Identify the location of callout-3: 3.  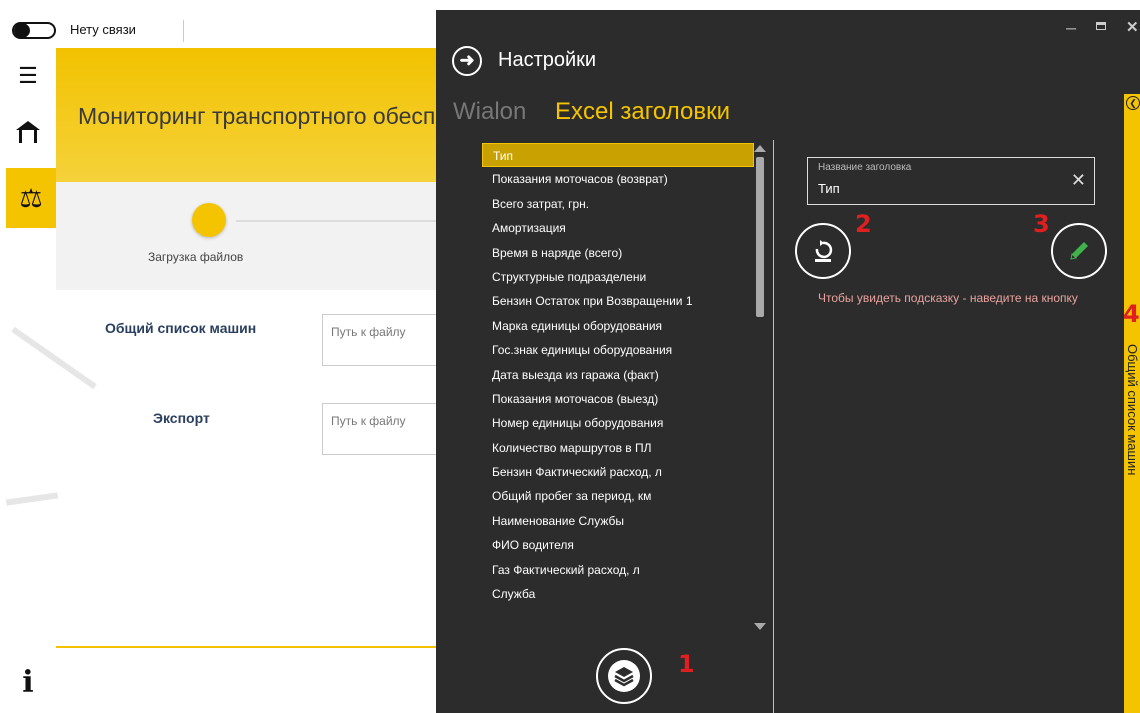
(1041, 224).